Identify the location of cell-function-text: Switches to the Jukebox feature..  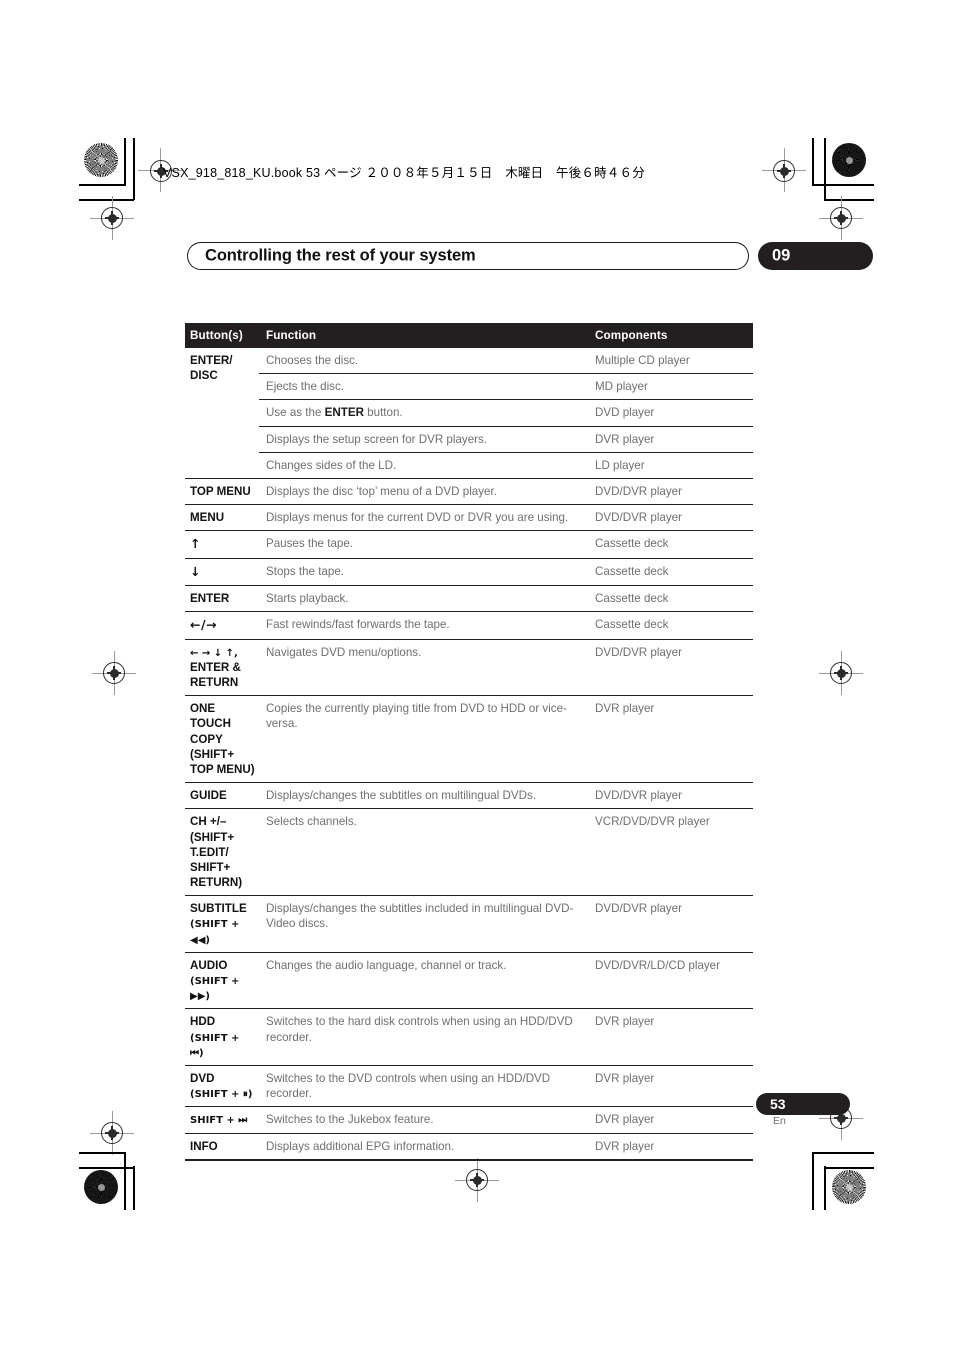
(424, 1119).